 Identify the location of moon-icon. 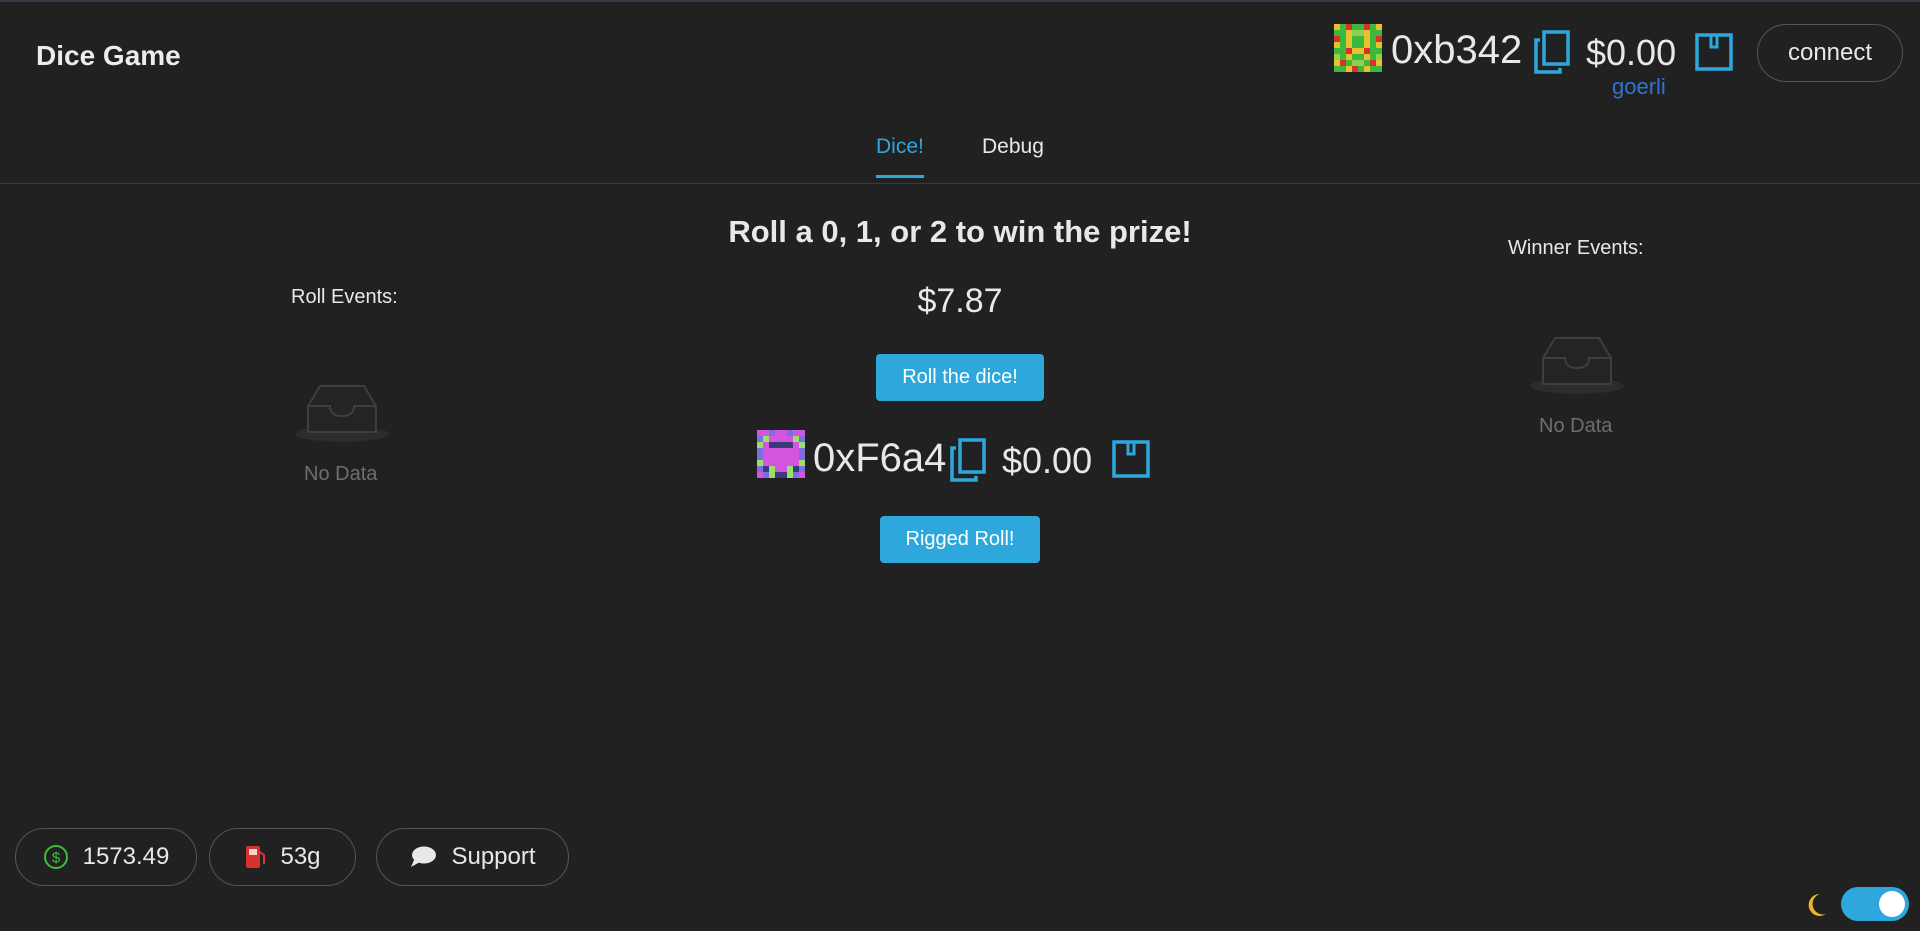
(1817, 904).